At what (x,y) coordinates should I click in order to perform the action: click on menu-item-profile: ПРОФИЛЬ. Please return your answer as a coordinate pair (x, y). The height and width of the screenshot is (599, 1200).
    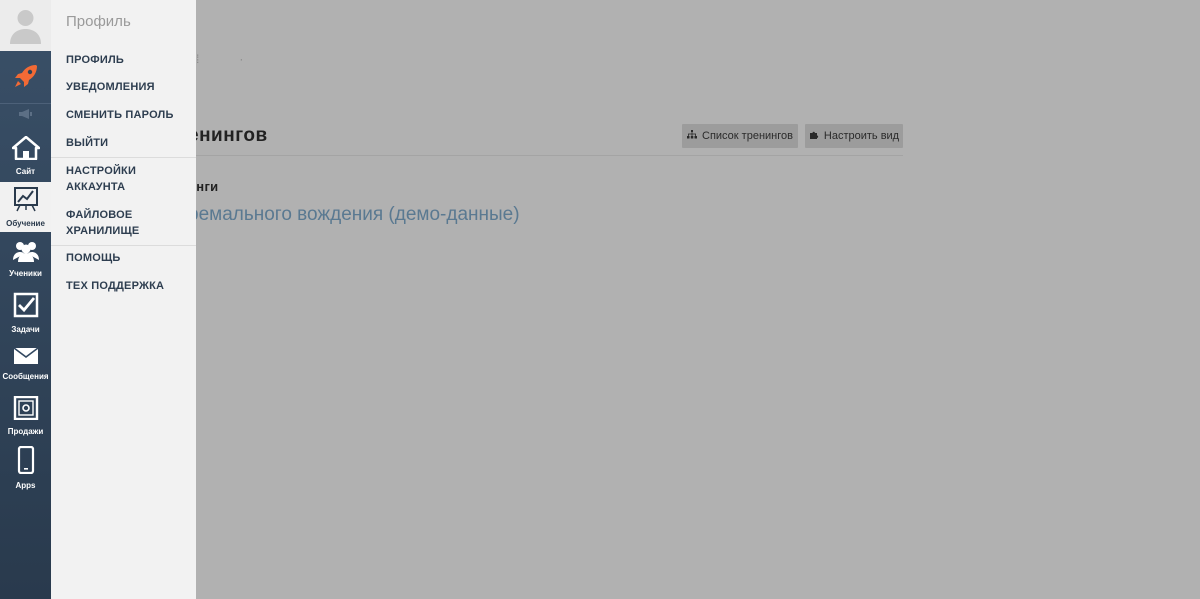
    Looking at the image, I should click on (95, 60).